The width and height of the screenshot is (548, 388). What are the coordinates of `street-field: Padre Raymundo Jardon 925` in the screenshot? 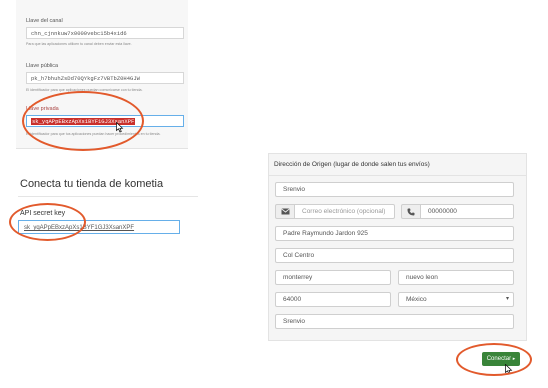 It's located at (394, 233).